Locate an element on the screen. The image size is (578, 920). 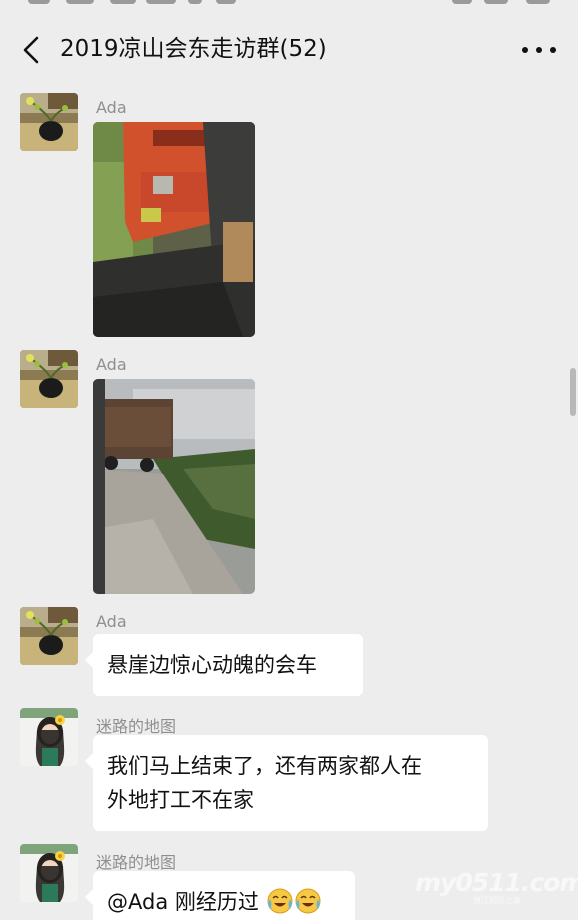
text-bubble: 我们马上结束了，还有两家都人在 外地打工不在家 is located at coordinates (286, 783).